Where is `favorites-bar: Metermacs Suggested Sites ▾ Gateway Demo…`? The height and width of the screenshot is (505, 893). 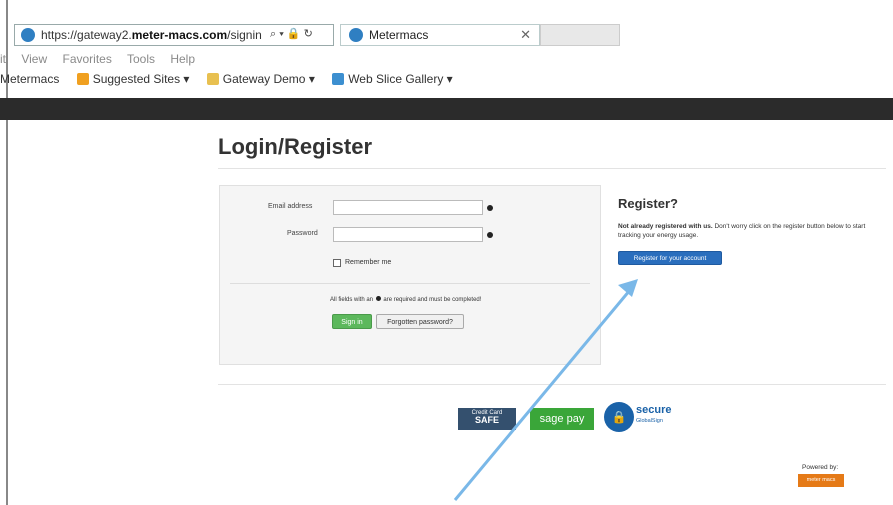 favorites-bar: Metermacs Suggested Sites ▾ Gateway Demo… is located at coordinates (233, 79).